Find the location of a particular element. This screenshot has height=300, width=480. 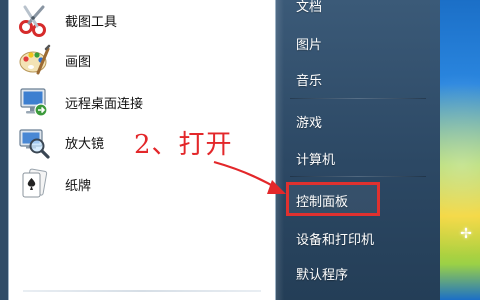

desktop-sparkle-icon: ✢ is located at coordinates (466, 234).